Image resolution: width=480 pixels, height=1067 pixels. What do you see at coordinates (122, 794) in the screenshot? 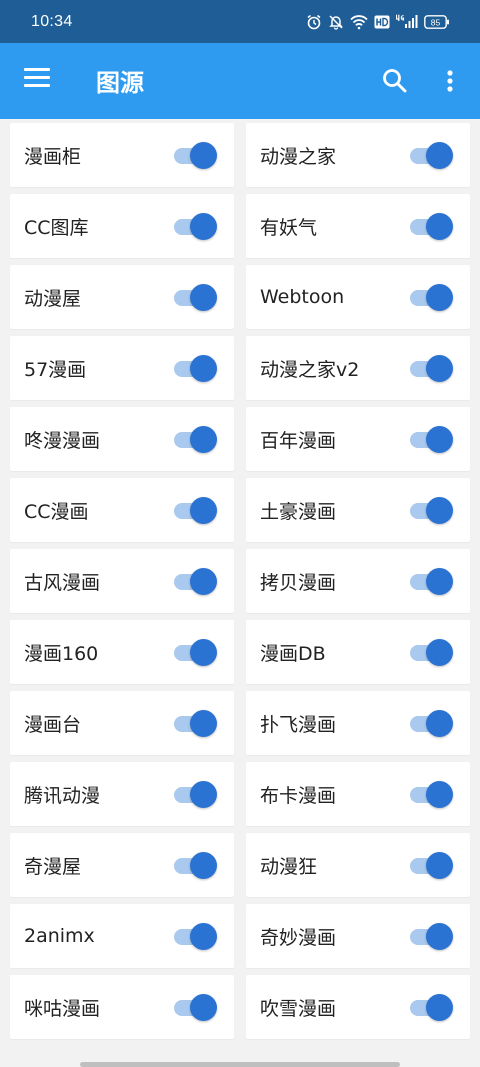
I see `source-card: 腾讯动漫` at bounding box center [122, 794].